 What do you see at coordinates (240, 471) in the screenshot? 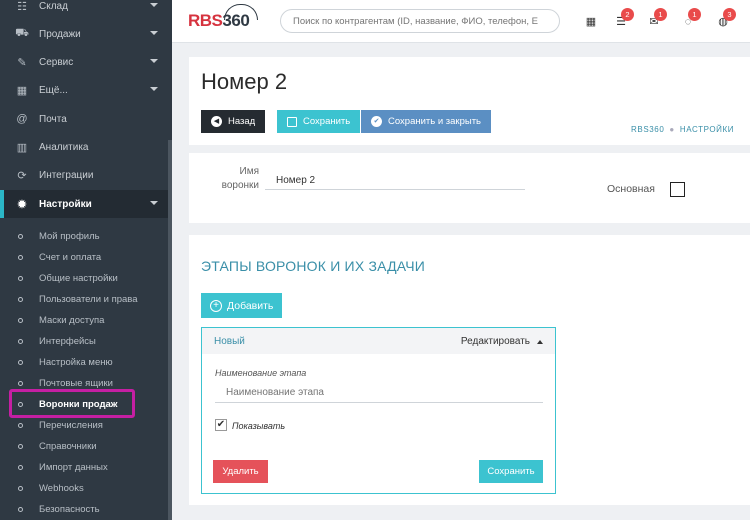
I see `delete-stage-button: Удалить` at bounding box center [240, 471].